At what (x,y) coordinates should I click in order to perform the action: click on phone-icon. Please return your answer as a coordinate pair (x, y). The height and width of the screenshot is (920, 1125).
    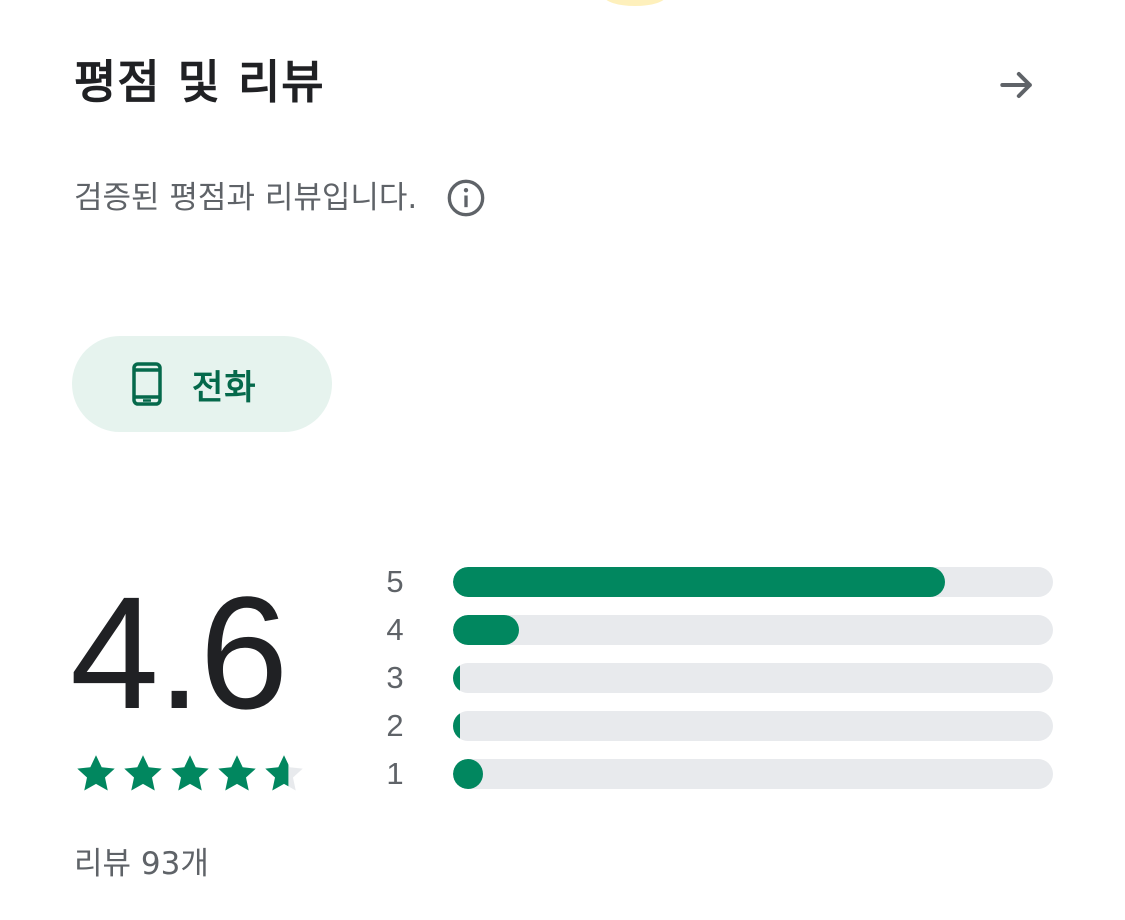
    Looking at the image, I should click on (147, 384).